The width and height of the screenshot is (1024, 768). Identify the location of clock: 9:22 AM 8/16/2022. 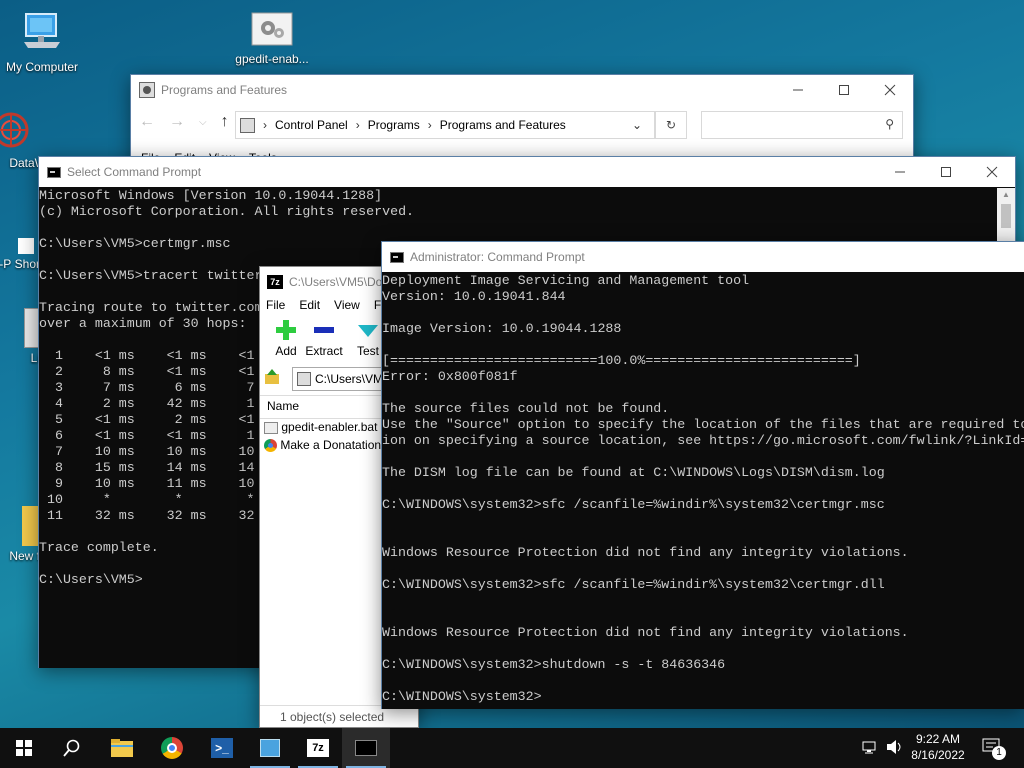
(938, 747).